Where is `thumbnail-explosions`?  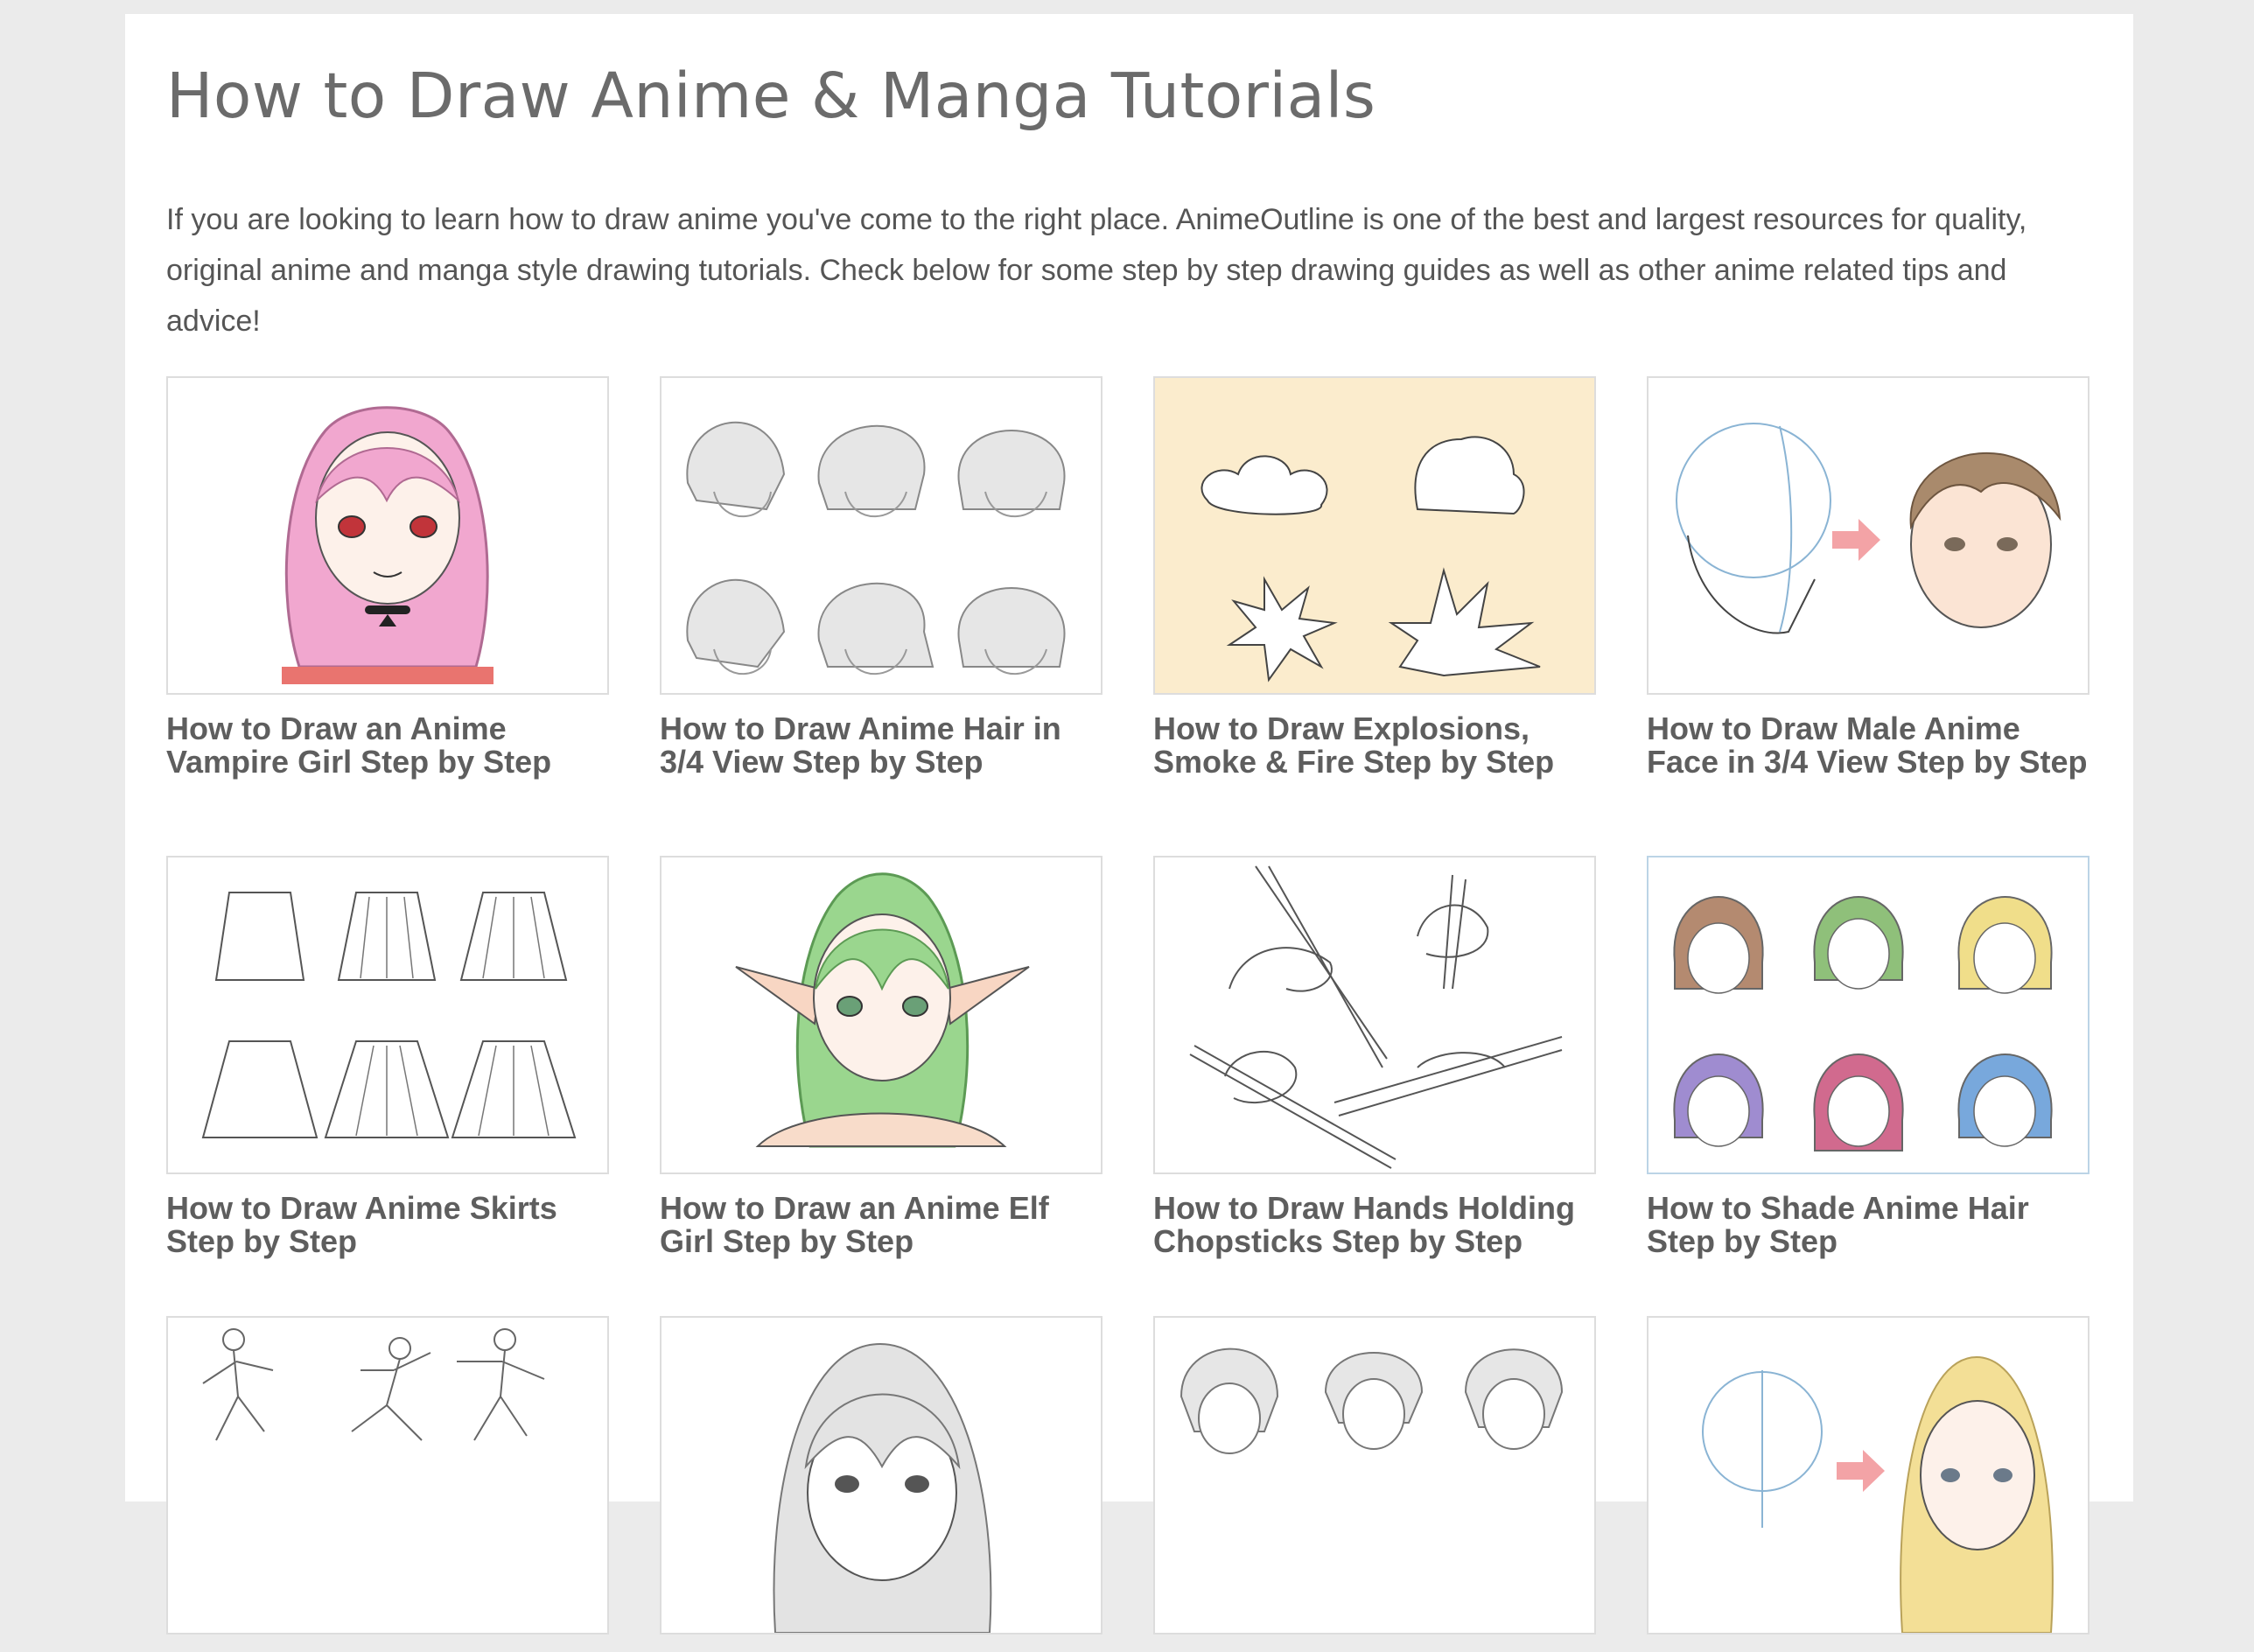
thumbnail-explosions is located at coordinates (1374, 535).